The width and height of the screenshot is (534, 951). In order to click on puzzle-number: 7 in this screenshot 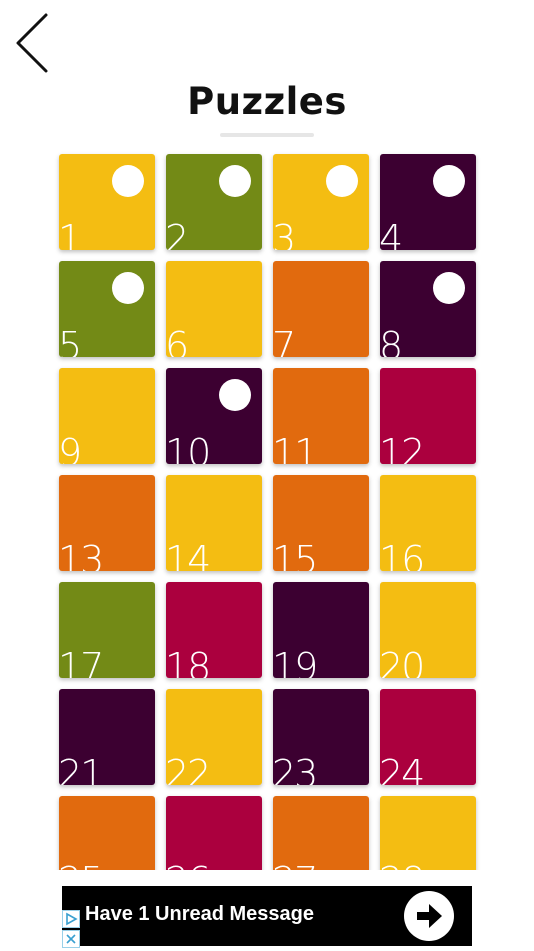, I will do `click(284, 340)`.